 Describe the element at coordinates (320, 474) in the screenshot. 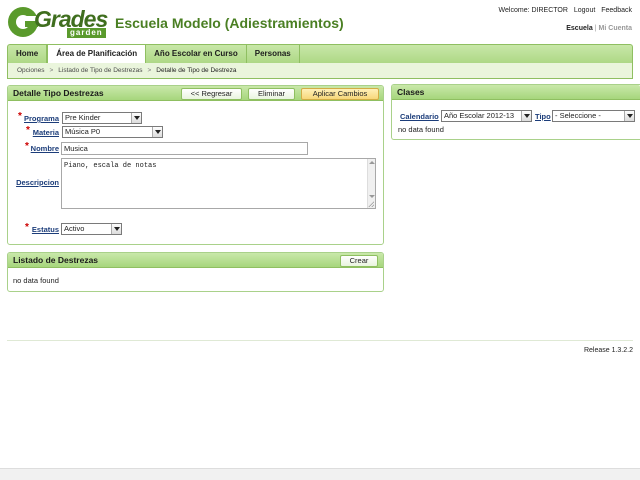

I see `window-bottom-bar` at that location.